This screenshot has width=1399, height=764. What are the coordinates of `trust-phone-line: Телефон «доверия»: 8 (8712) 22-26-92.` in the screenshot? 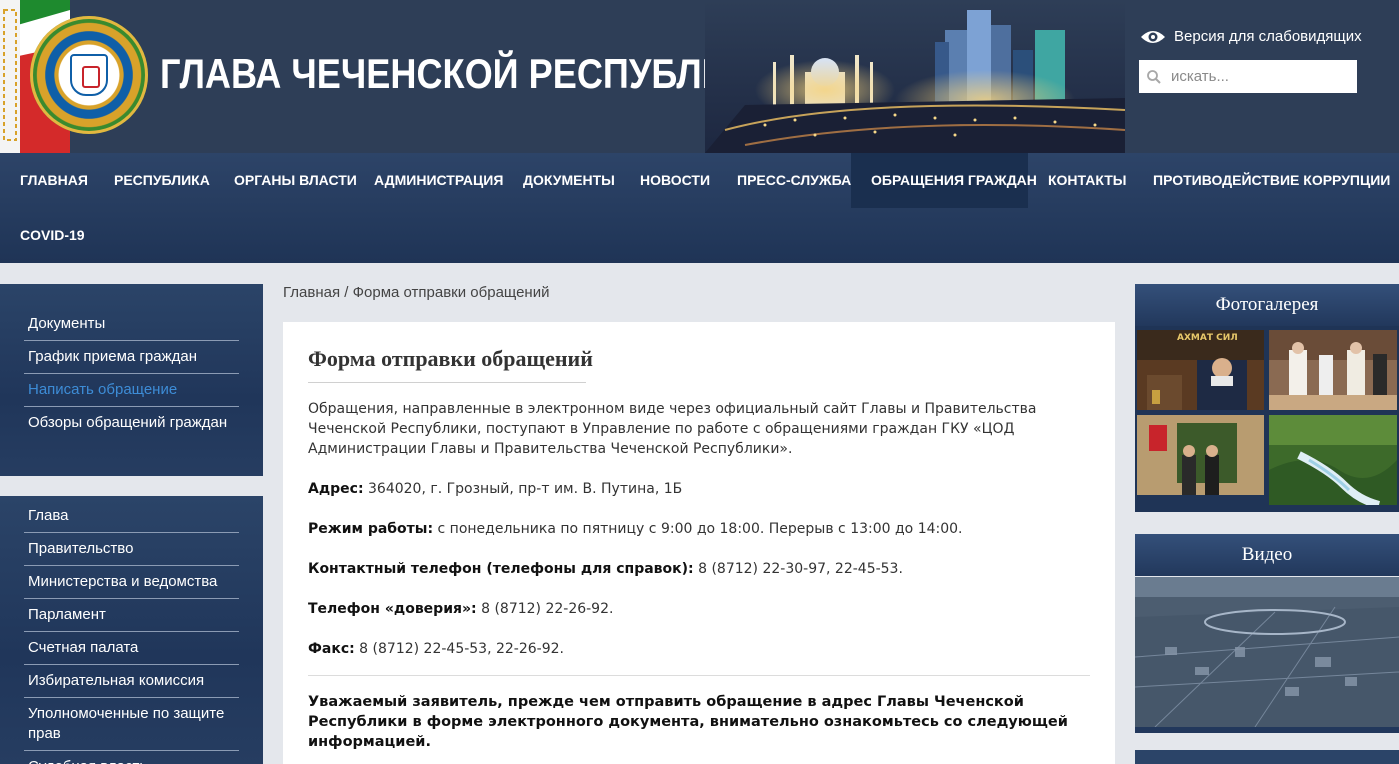 It's located at (699, 609).